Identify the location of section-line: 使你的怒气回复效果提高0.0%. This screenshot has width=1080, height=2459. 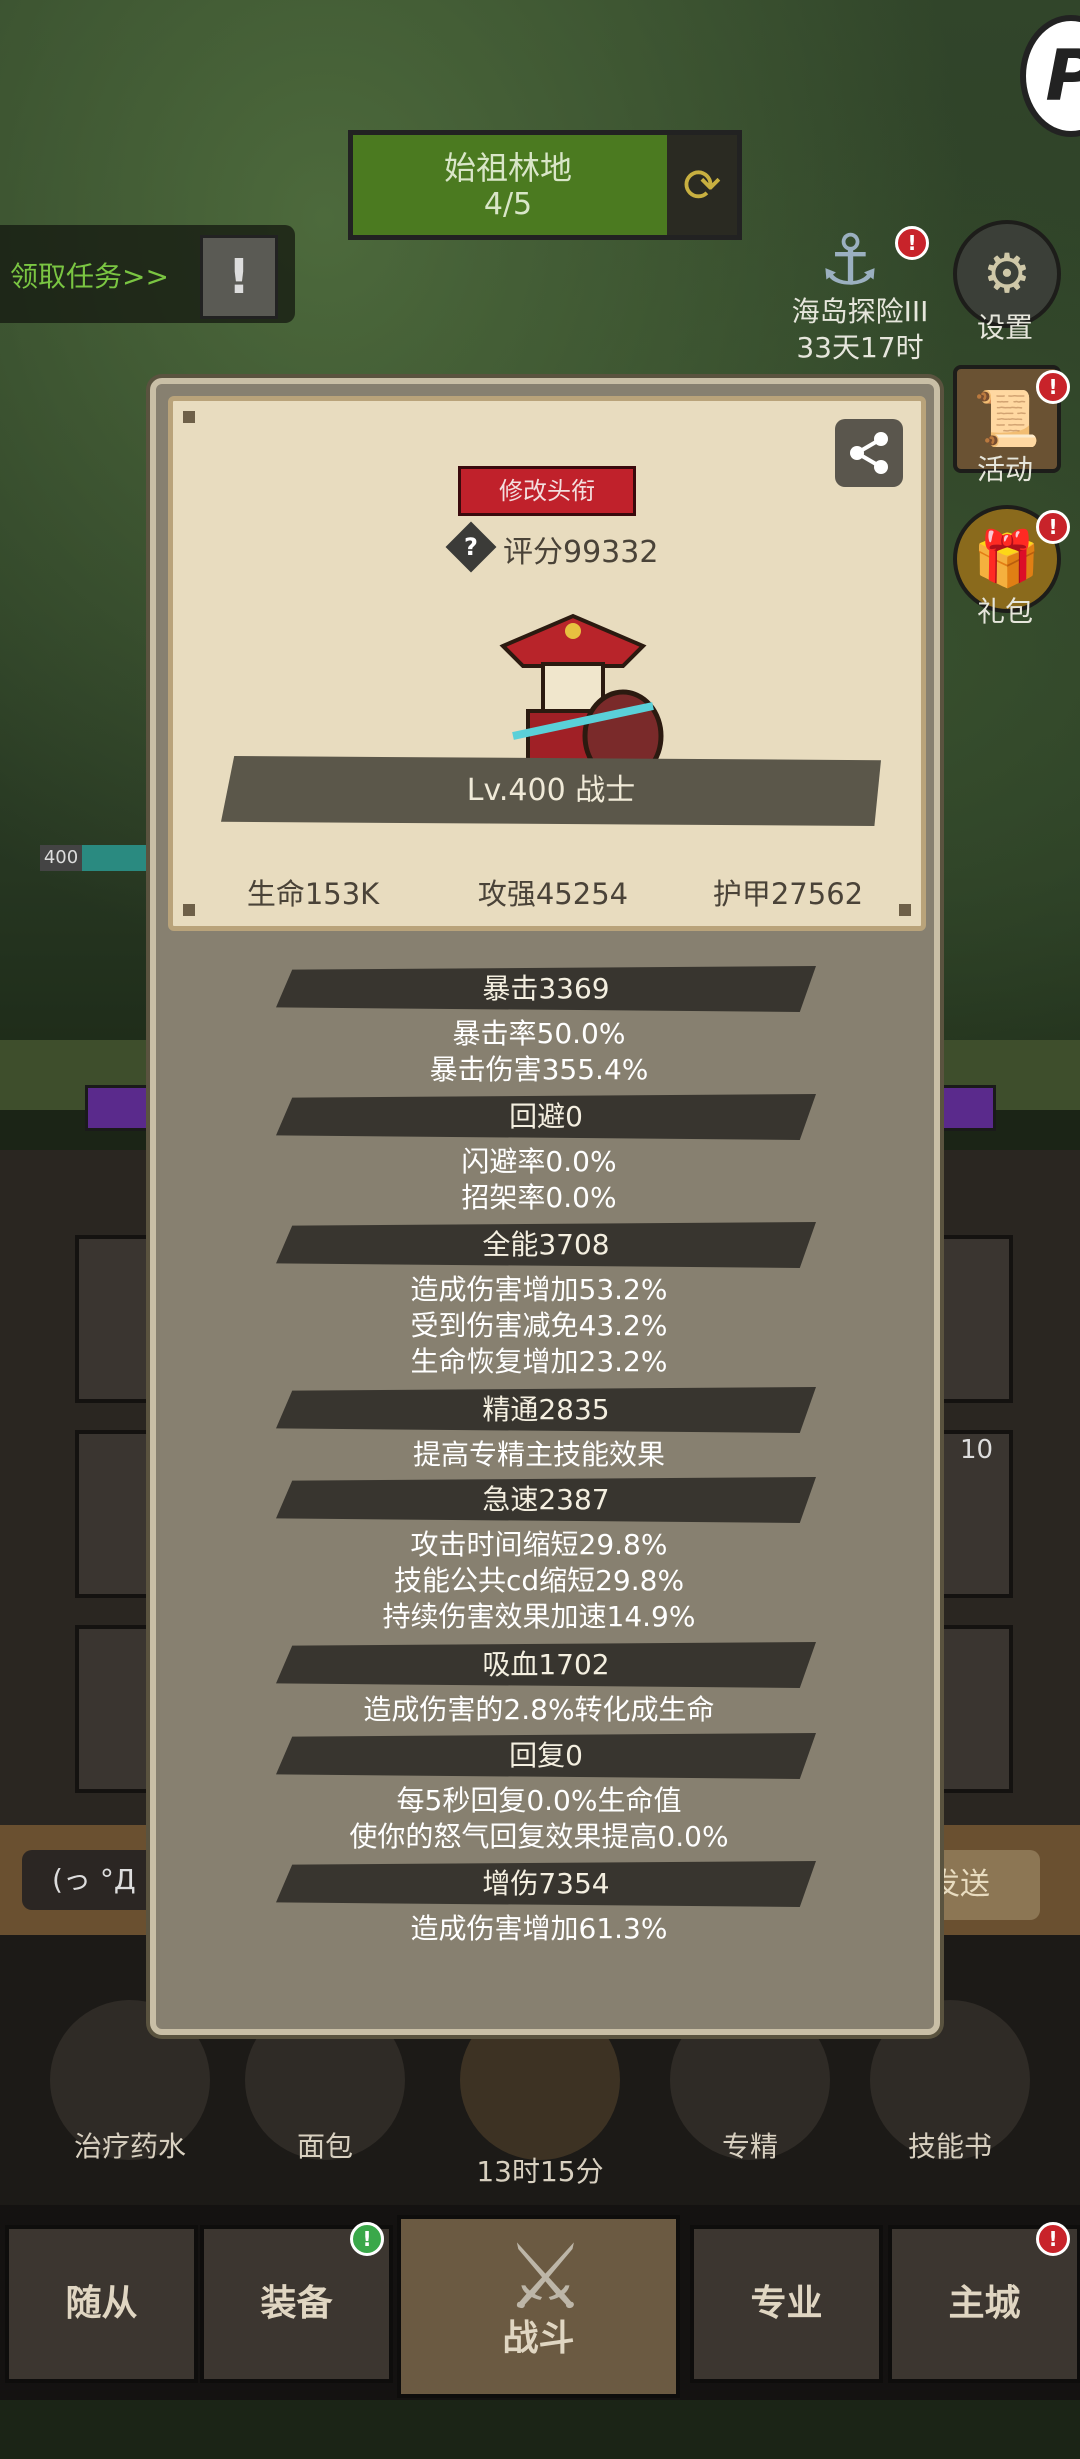
(539, 1836).